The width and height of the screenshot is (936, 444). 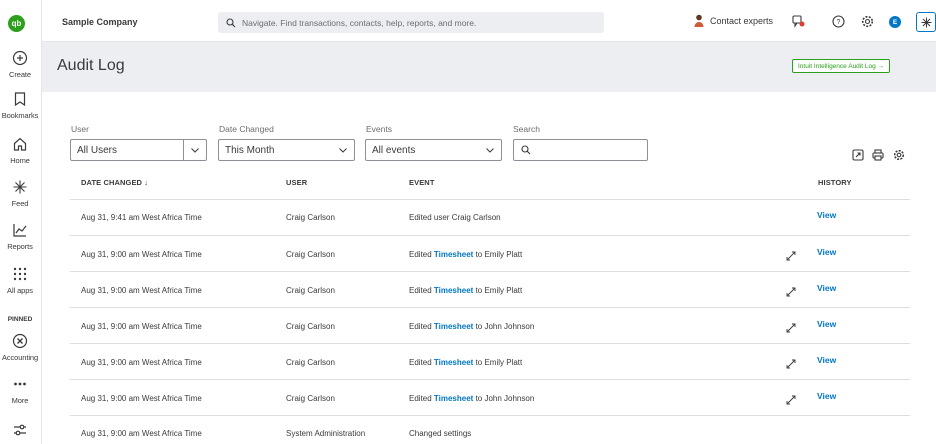 What do you see at coordinates (20, 274) in the screenshot?
I see `grid-dots-icon` at bounding box center [20, 274].